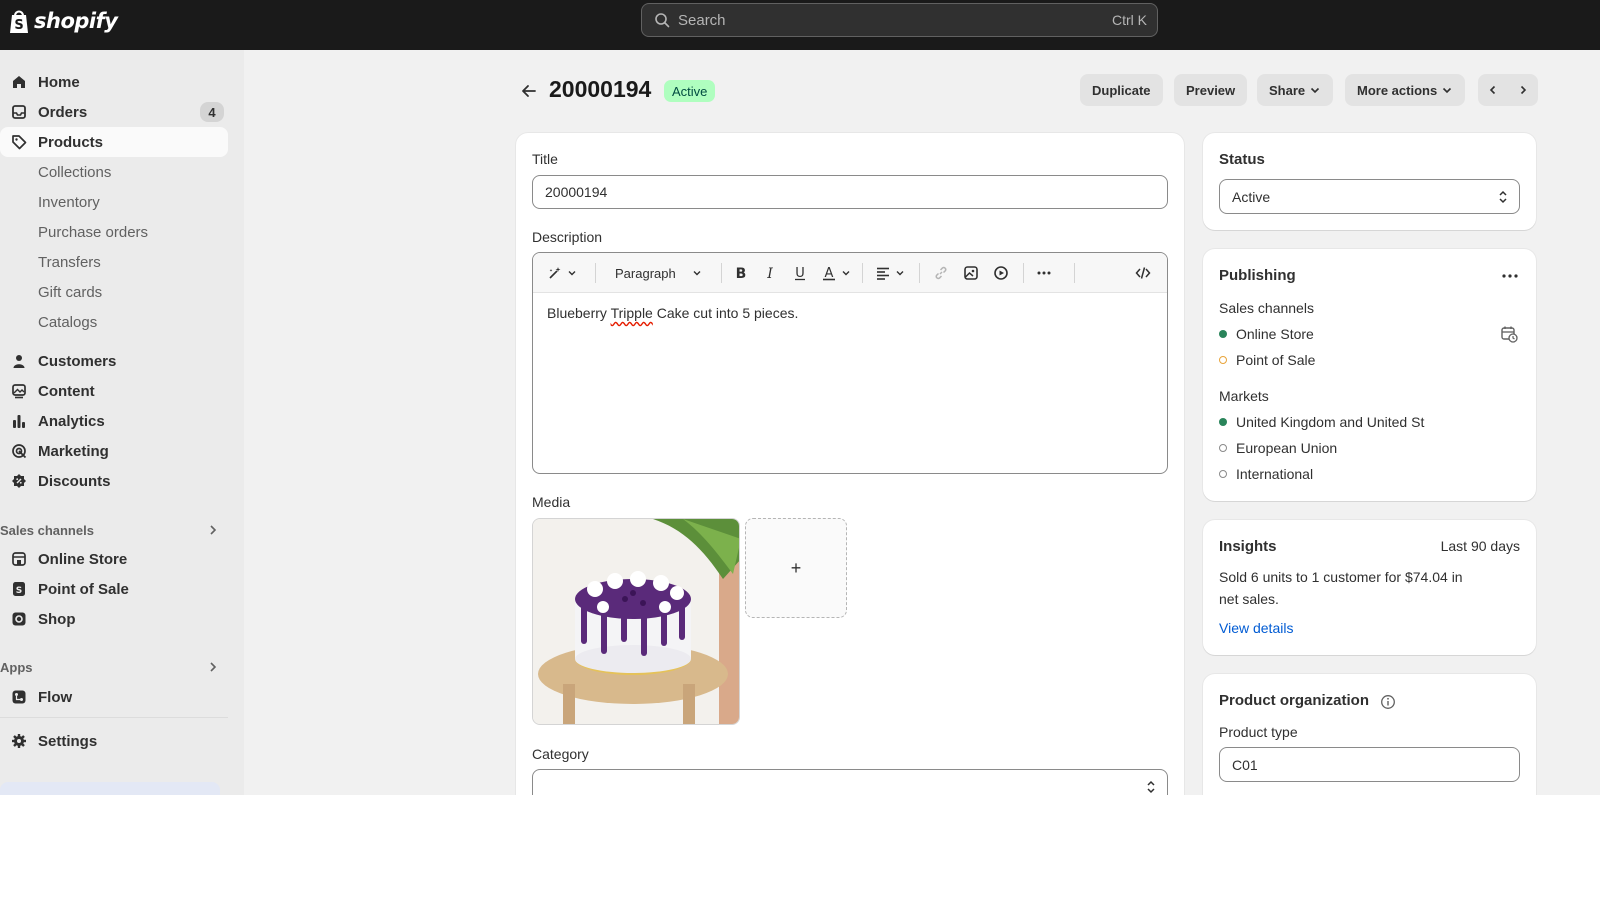 The height and width of the screenshot is (900, 1600). Describe the element at coordinates (83, 559) in the screenshot. I see `sidebar-item-label: Online Store` at that location.